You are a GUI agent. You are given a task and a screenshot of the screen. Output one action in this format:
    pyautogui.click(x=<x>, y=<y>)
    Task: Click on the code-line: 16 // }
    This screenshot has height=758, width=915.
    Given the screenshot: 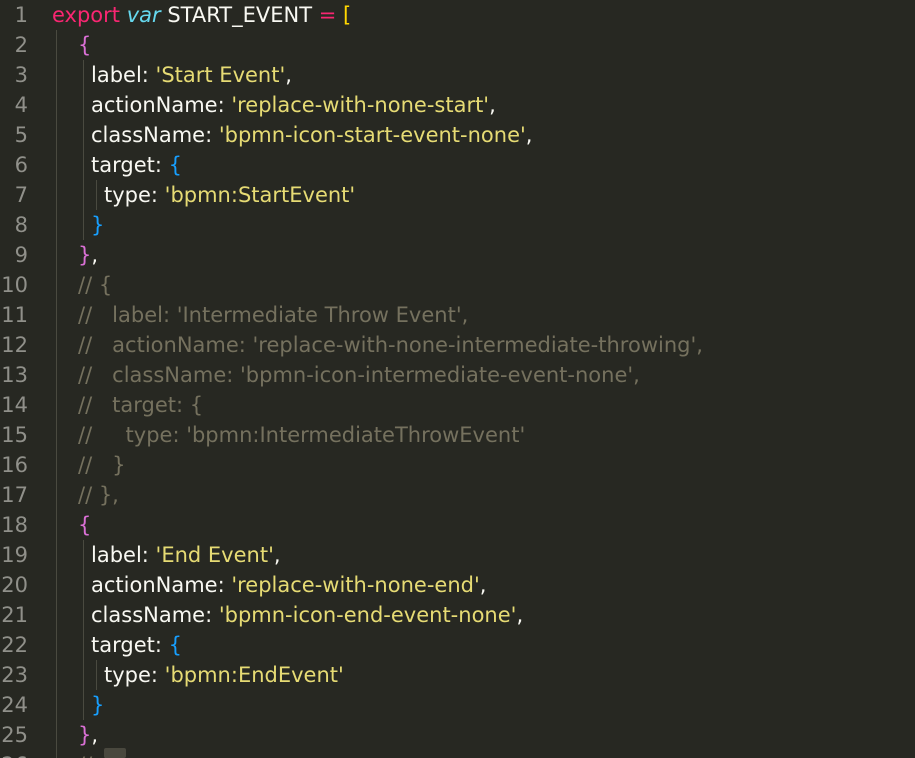 What is the action you would take?
    pyautogui.click(x=457, y=465)
    